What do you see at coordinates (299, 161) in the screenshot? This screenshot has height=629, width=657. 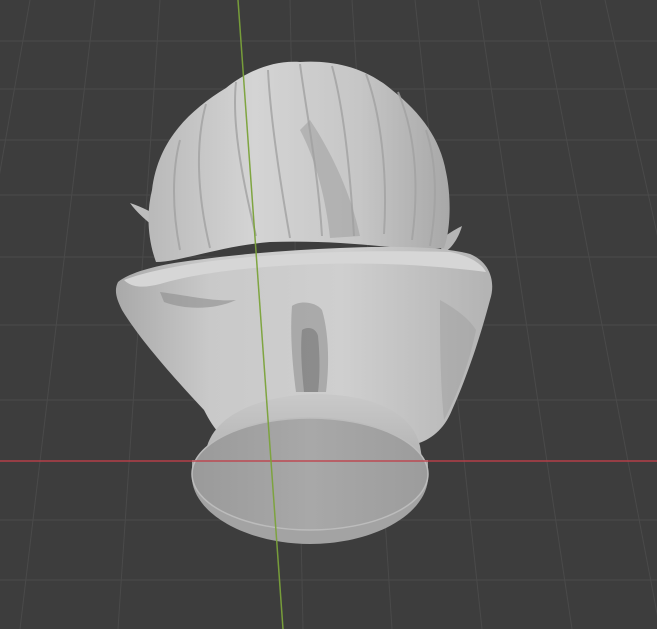 I see `hair` at bounding box center [299, 161].